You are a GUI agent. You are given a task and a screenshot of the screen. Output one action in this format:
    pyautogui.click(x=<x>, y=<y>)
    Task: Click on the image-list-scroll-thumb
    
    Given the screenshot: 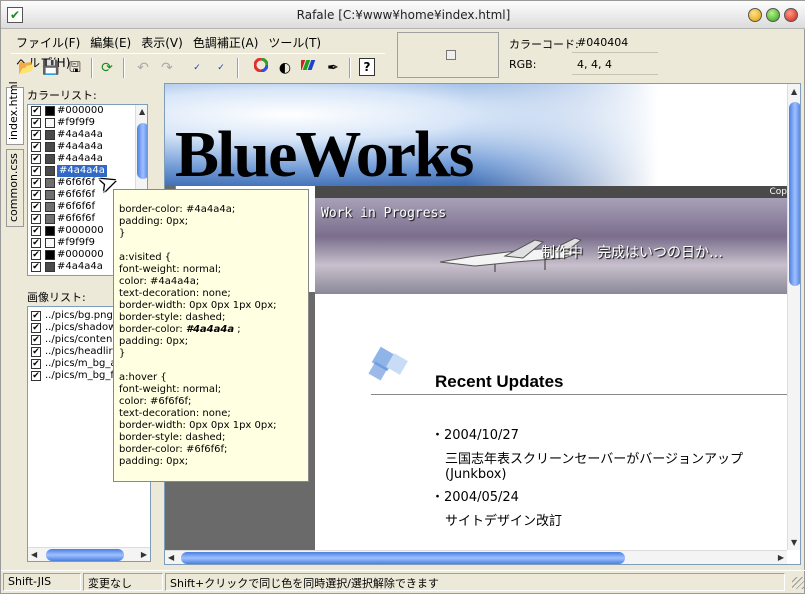 What is the action you would take?
    pyautogui.click(x=85, y=555)
    